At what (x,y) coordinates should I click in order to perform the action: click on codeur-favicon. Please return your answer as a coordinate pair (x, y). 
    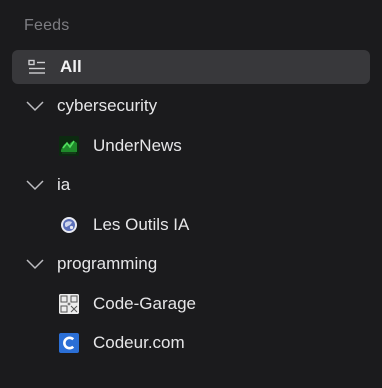
    Looking at the image, I should click on (69, 343).